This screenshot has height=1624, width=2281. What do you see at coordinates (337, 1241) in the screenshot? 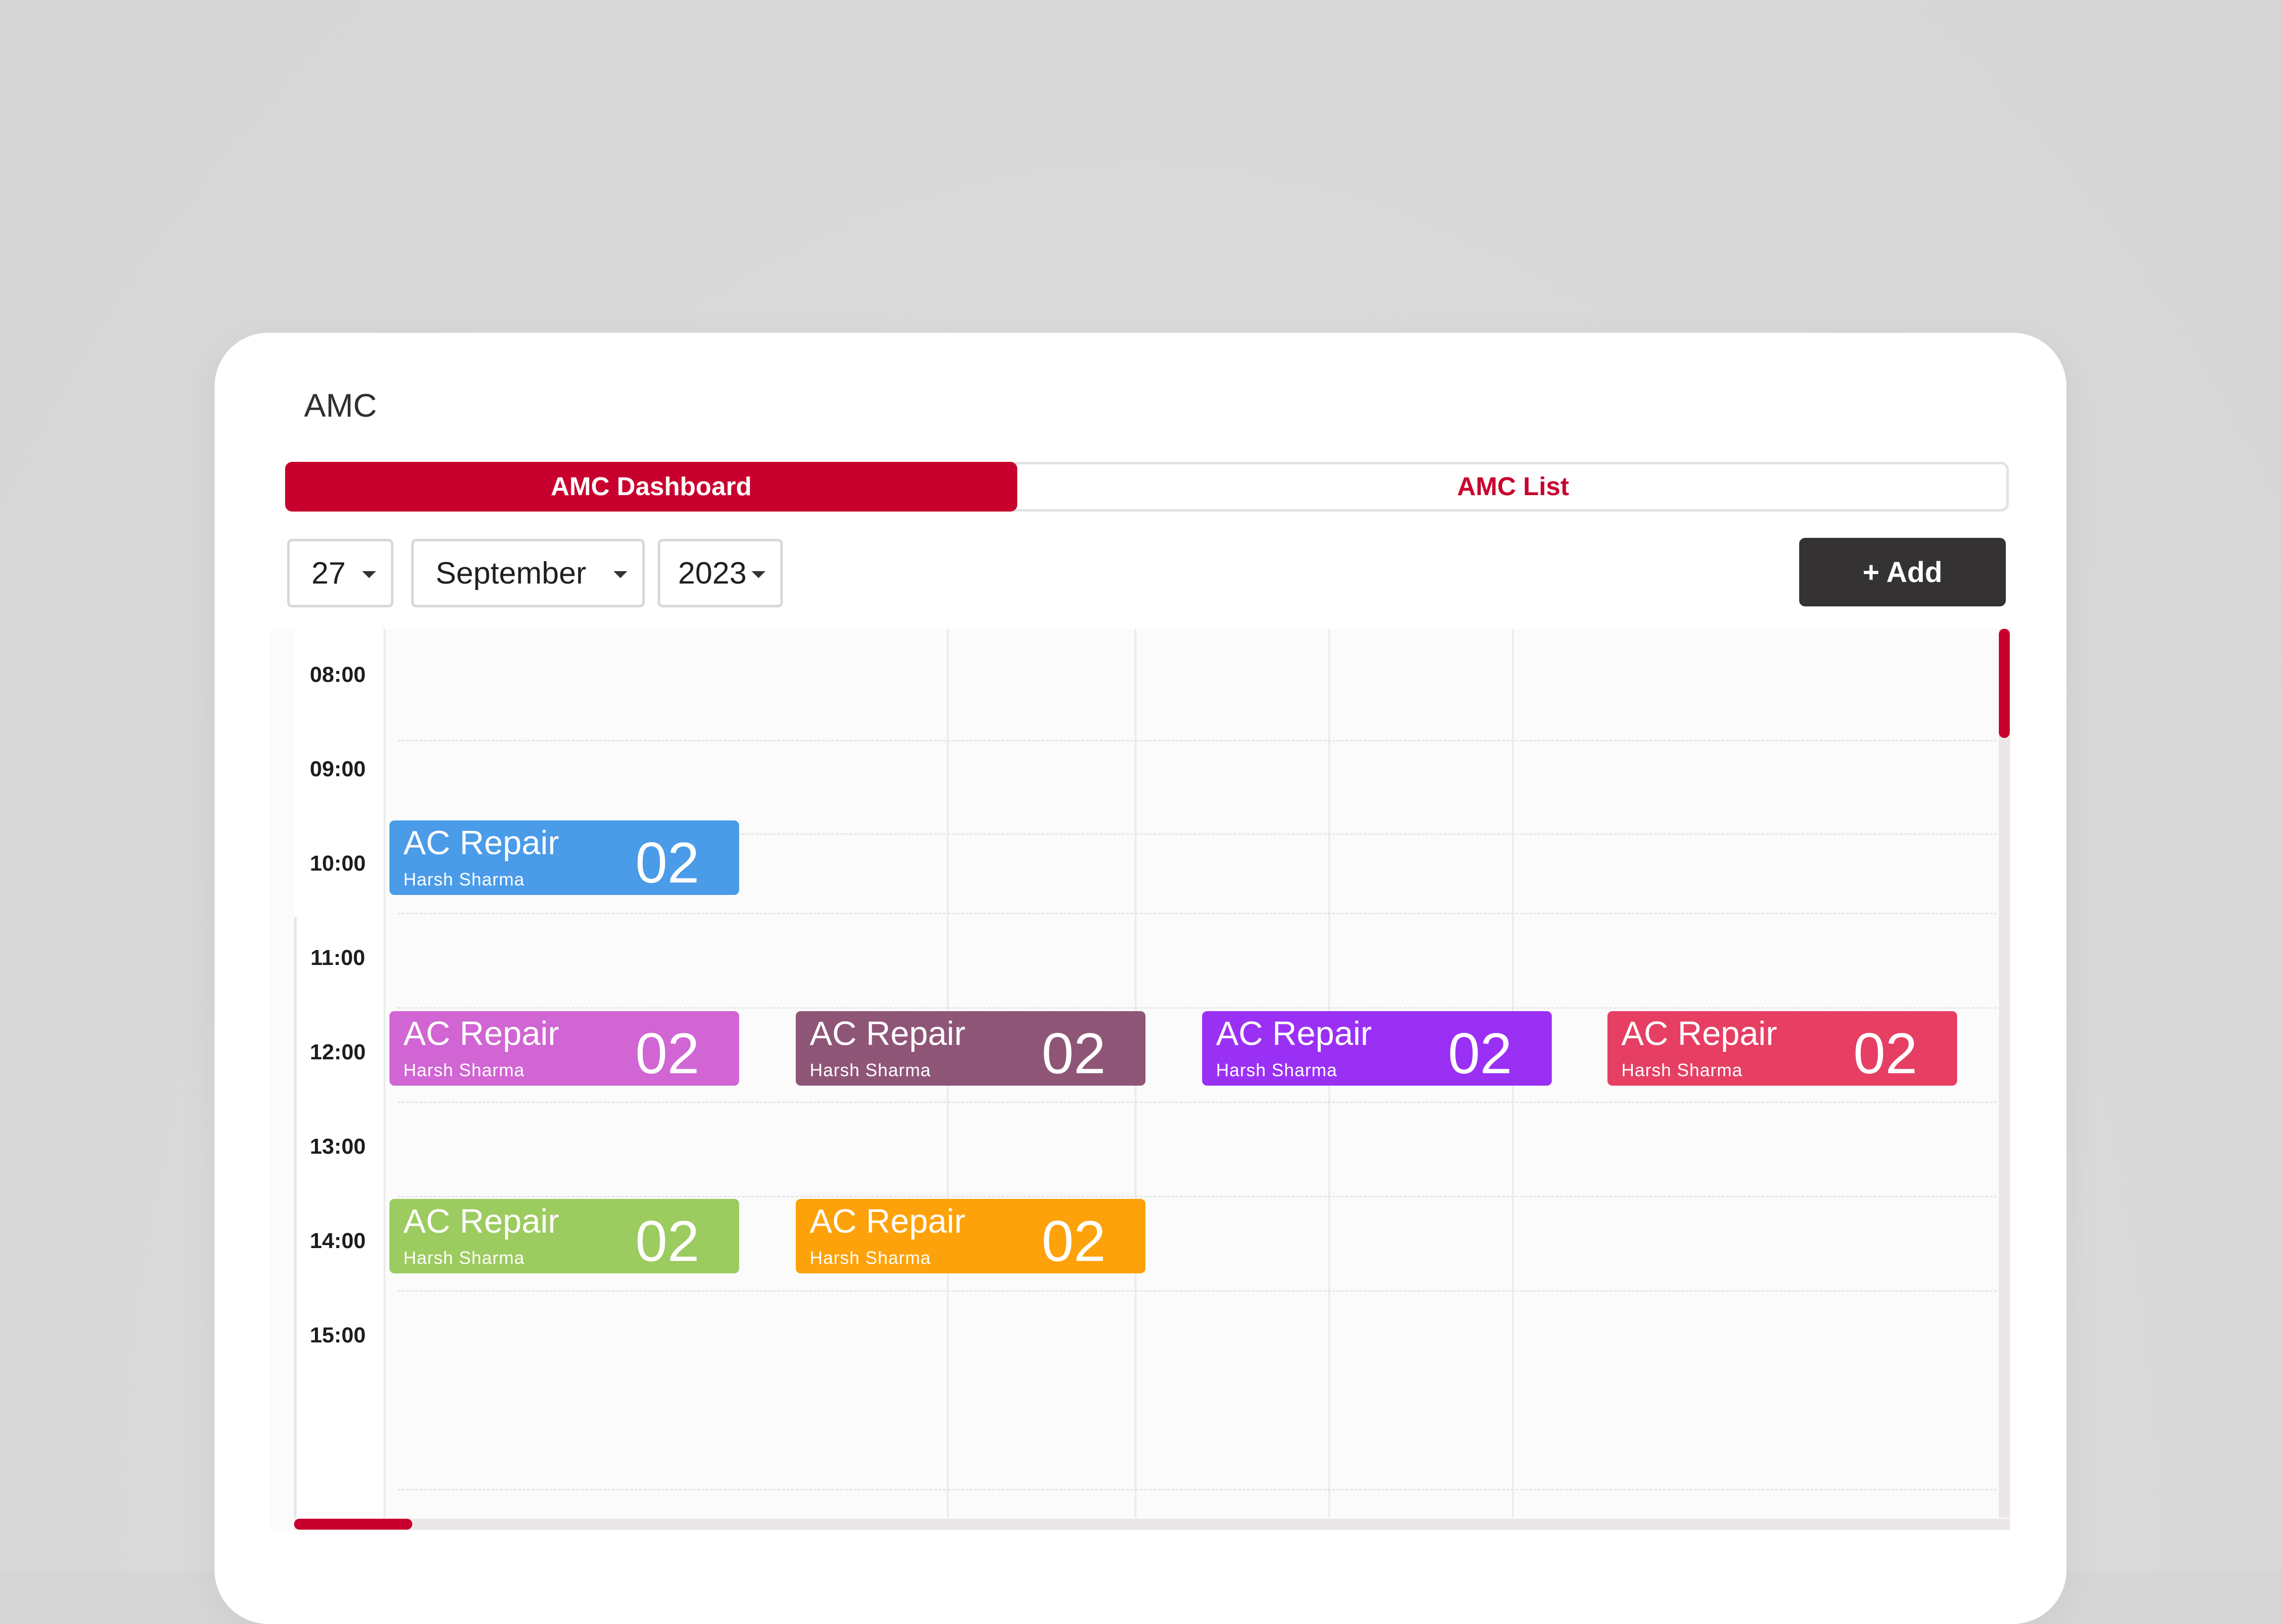
I see `time-label: 14:00` at bounding box center [337, 1241].